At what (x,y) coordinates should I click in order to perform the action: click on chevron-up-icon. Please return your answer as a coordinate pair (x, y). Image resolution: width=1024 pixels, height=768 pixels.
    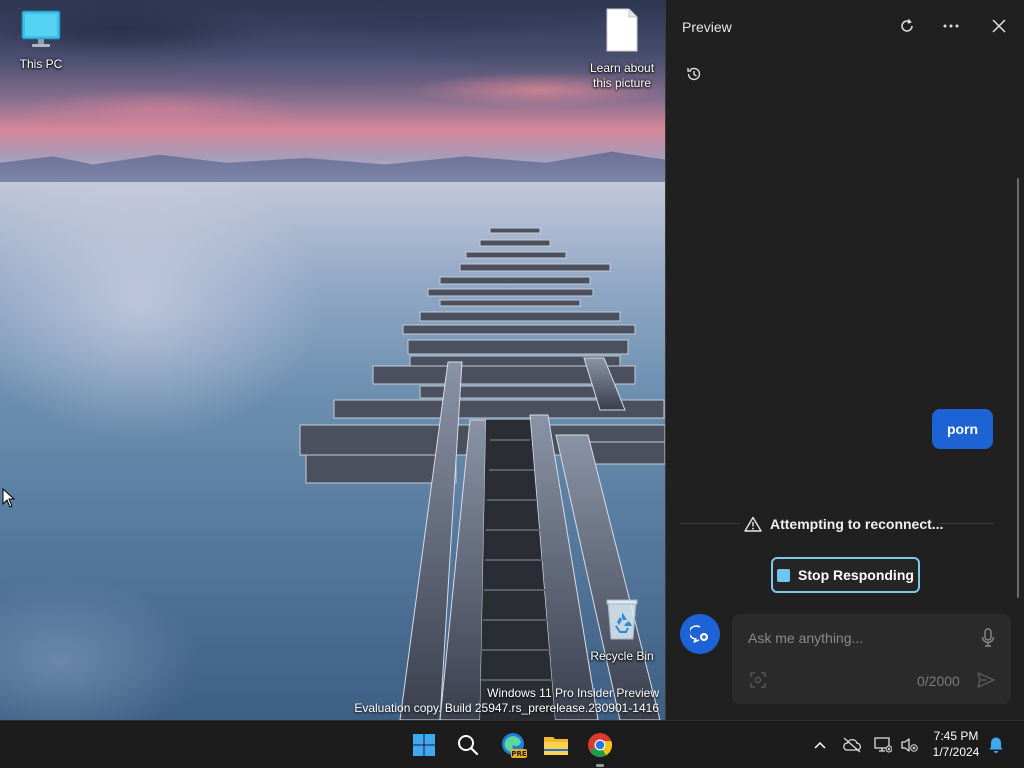
    Looking at the image, I should click on (820, 745).